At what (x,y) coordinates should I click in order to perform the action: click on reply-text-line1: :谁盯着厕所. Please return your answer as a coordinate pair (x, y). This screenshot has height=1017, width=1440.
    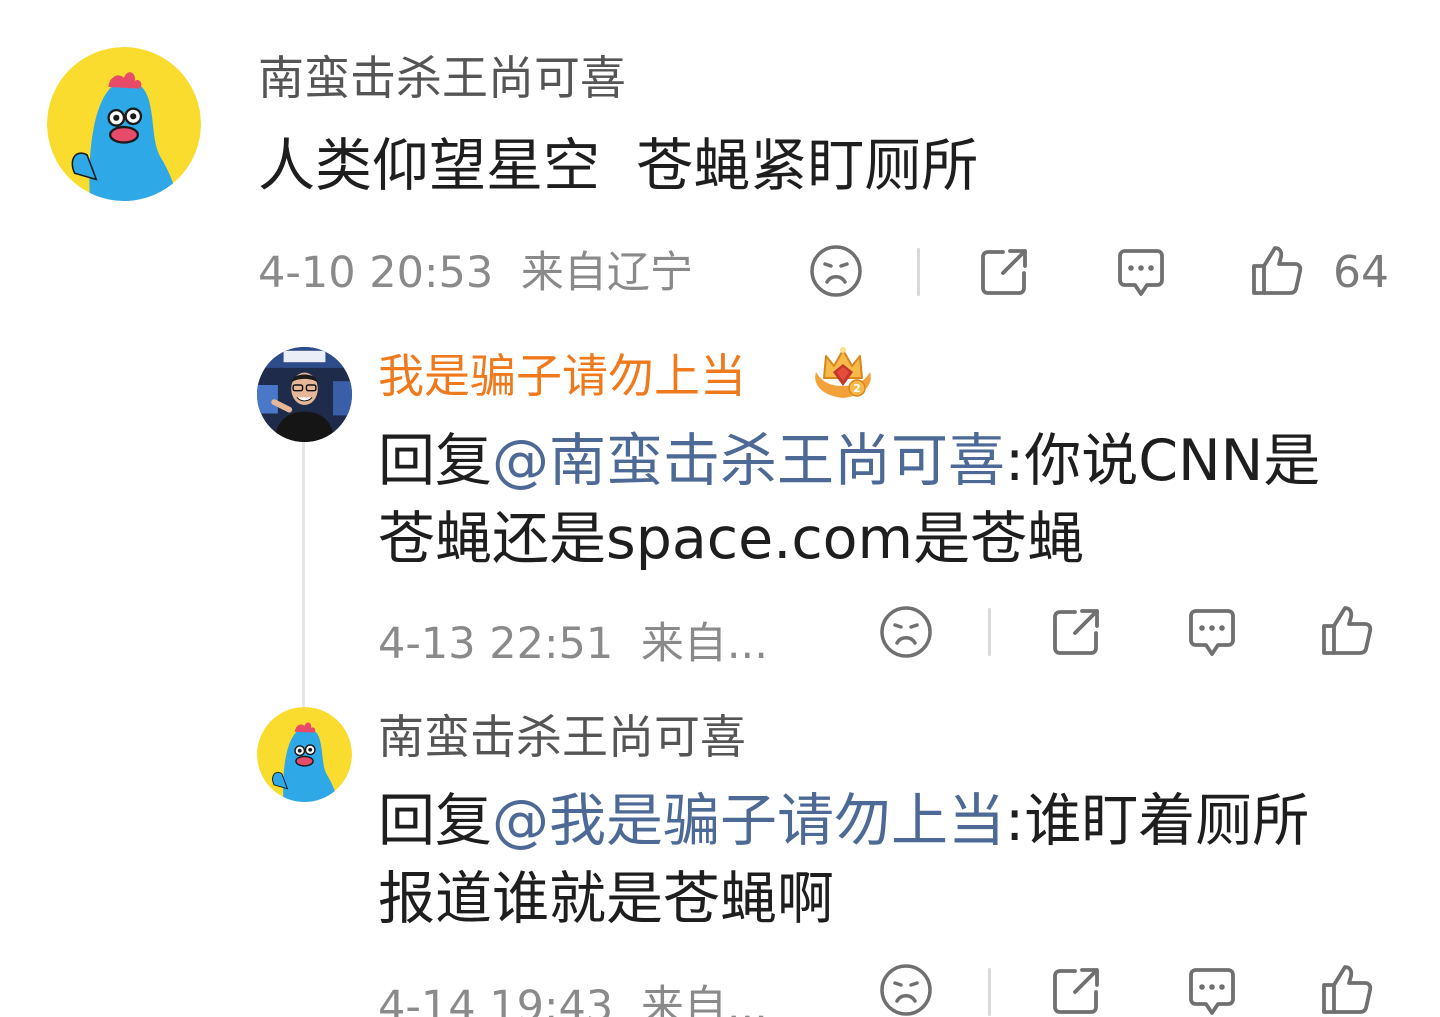
    Looking at the image, I should click on (1157, 821).